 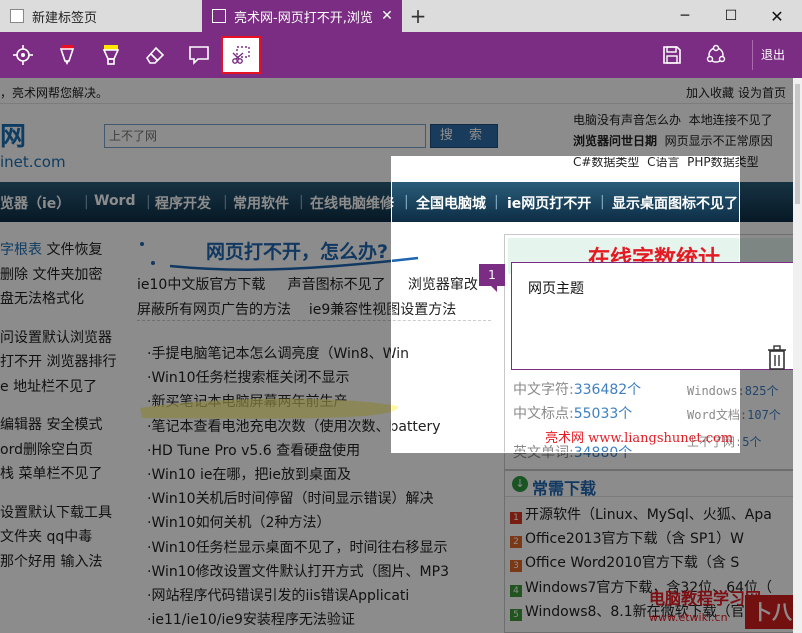 What do you see at coordinates (656, 316) in the screenshot?
I see `note-editor: 网页主题` at bounding box center [656, 316].